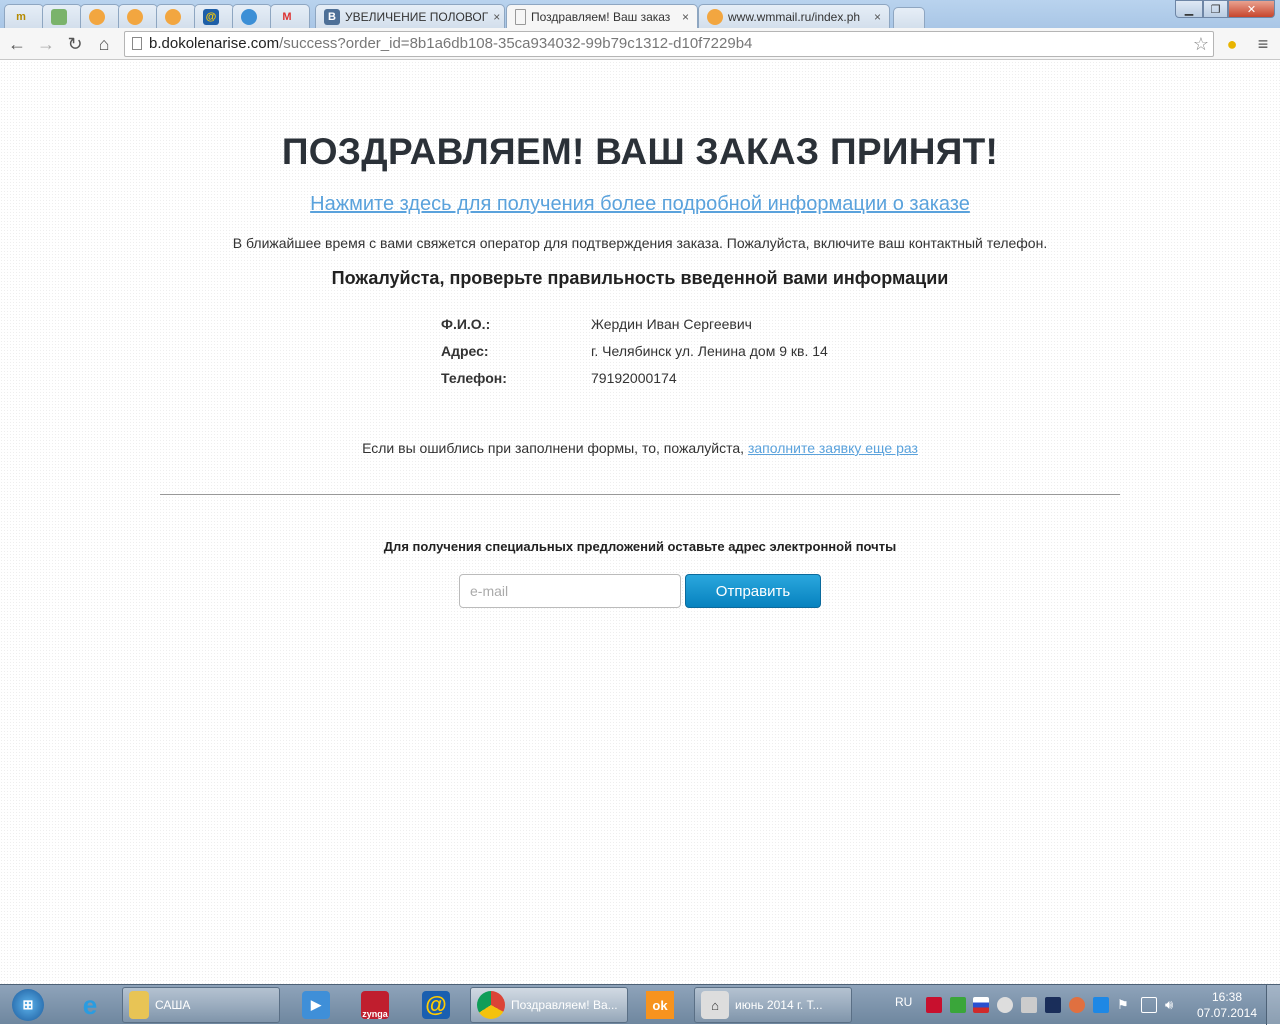  Describe the element at coordinates (903, 1002) in the screenshot. I see `language-indicator: RU` at that location.